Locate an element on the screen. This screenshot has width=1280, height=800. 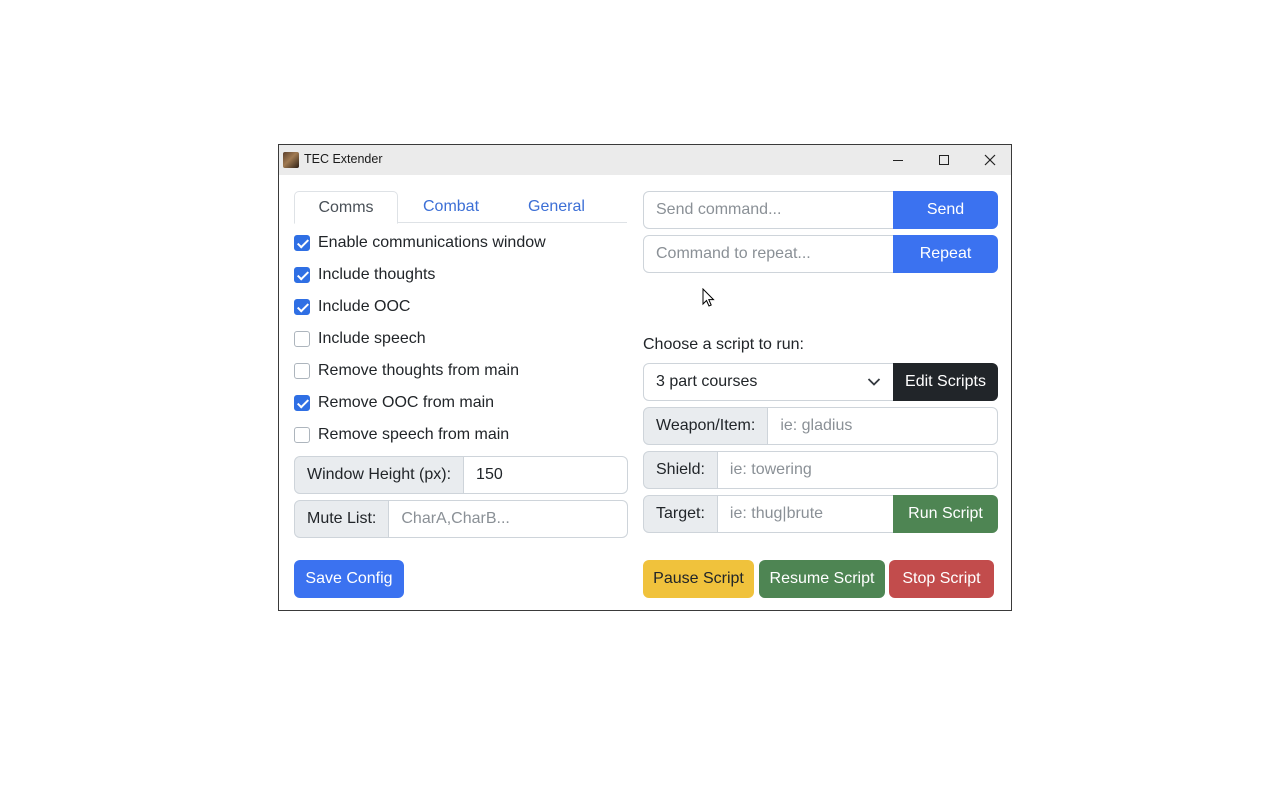
option-include-thoughts: Include thoughts is located at coordinates (364, 275).